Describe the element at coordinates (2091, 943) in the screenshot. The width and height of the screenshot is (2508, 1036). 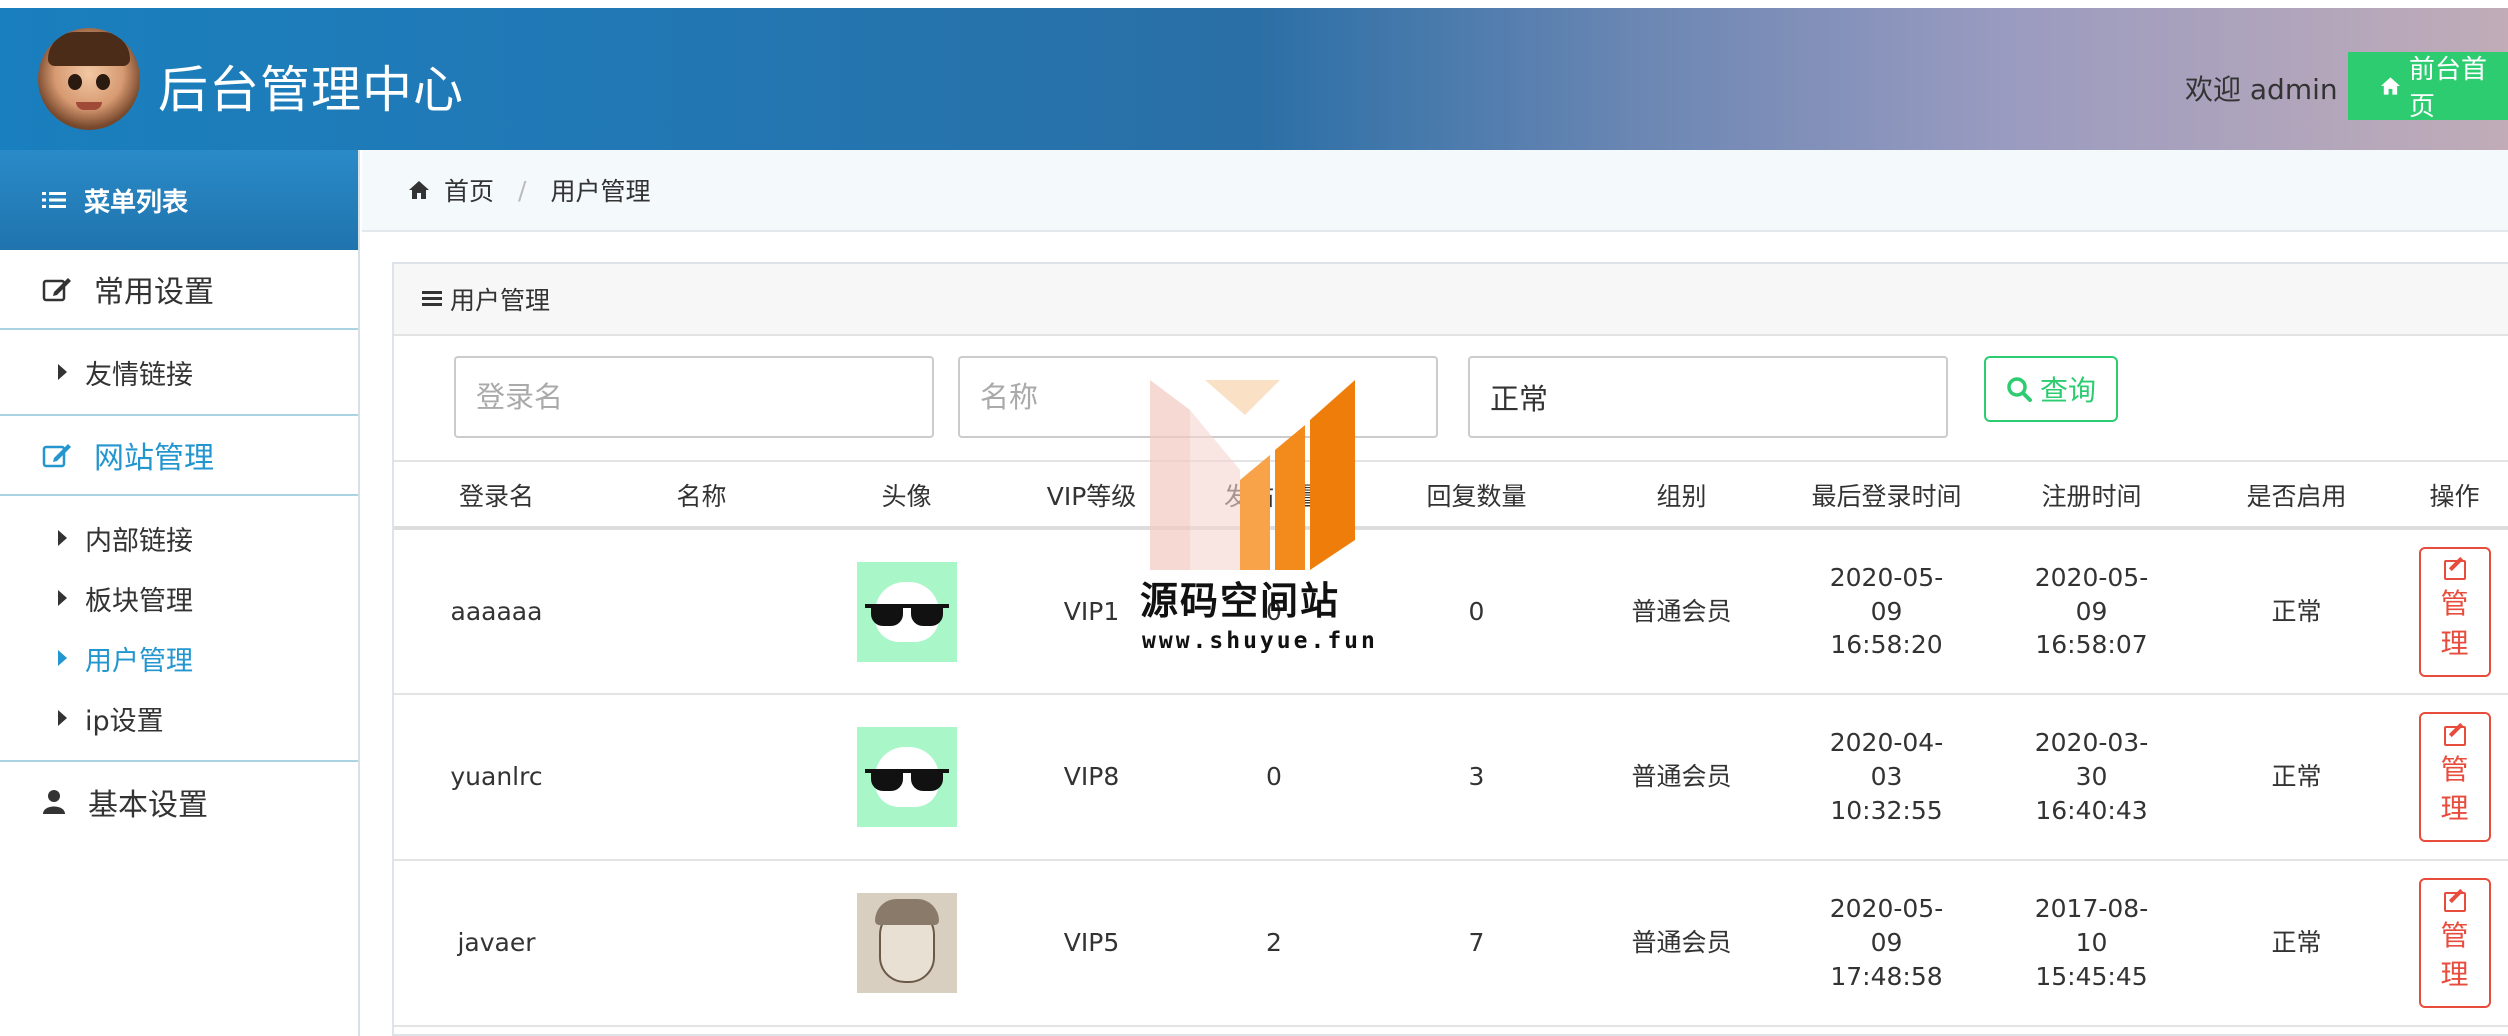
I see `cell-registered: 2017-08-10 15:45:45` at that location.